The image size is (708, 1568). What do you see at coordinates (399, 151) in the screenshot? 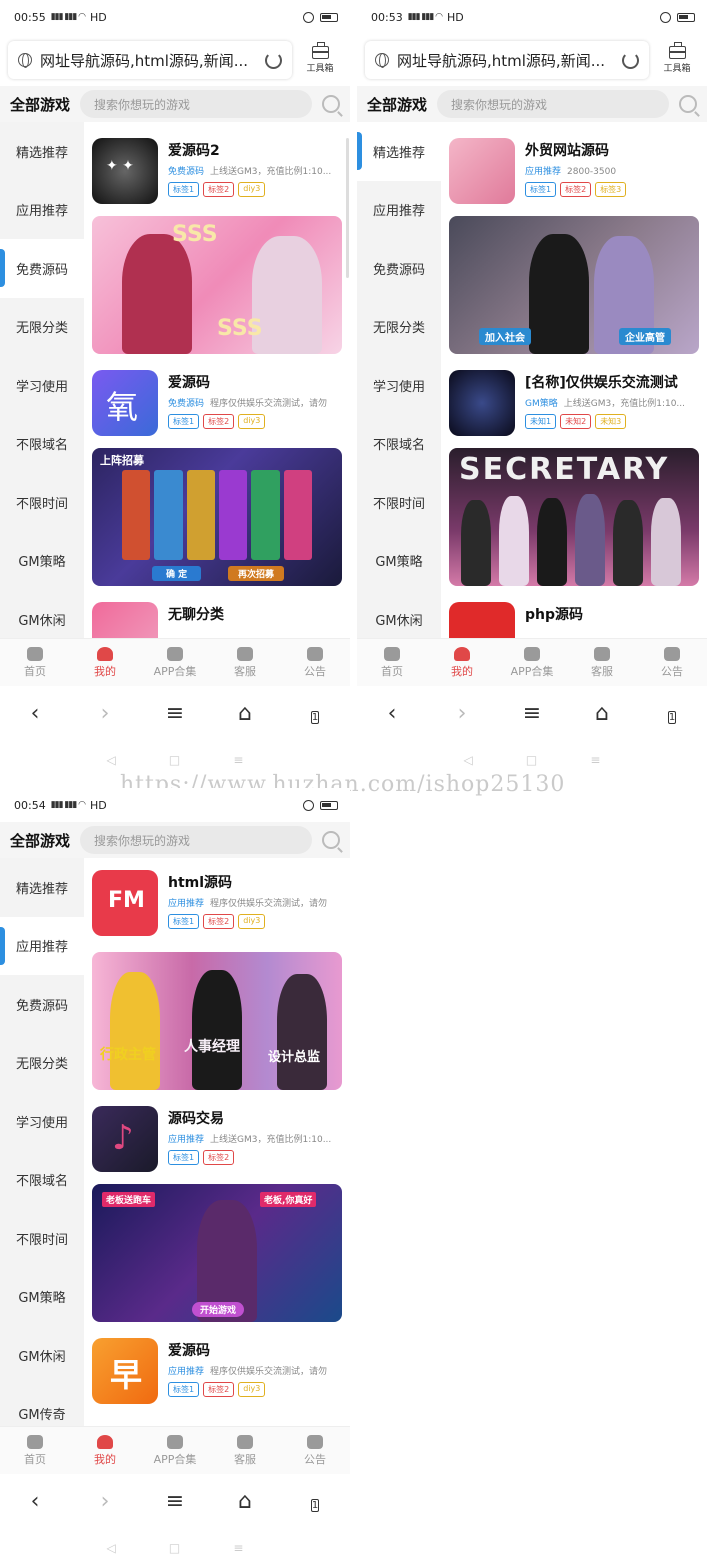
I see `sidebar-item-active: 精选推荐` at bounding box center [399, 151].